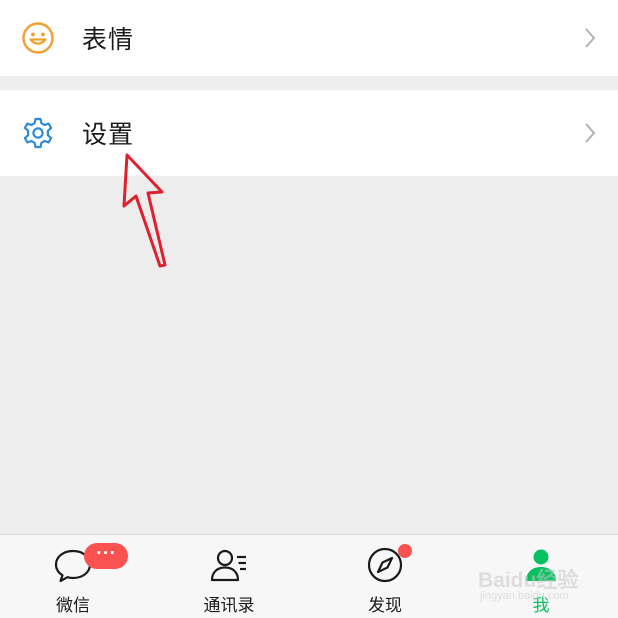 The image size is (618, 618). I want to click on tab-label: 我, so click(541, 606).